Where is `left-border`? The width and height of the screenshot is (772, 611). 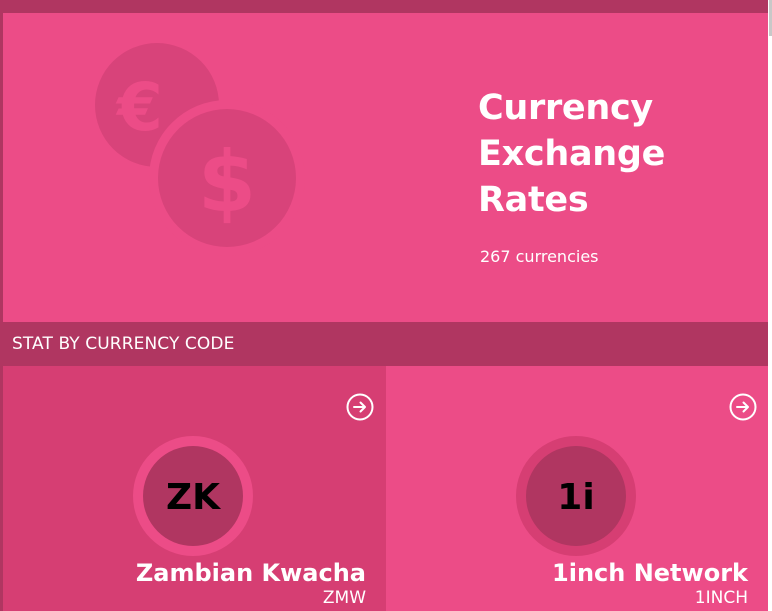 left-border is located at coordinates (1, 305).